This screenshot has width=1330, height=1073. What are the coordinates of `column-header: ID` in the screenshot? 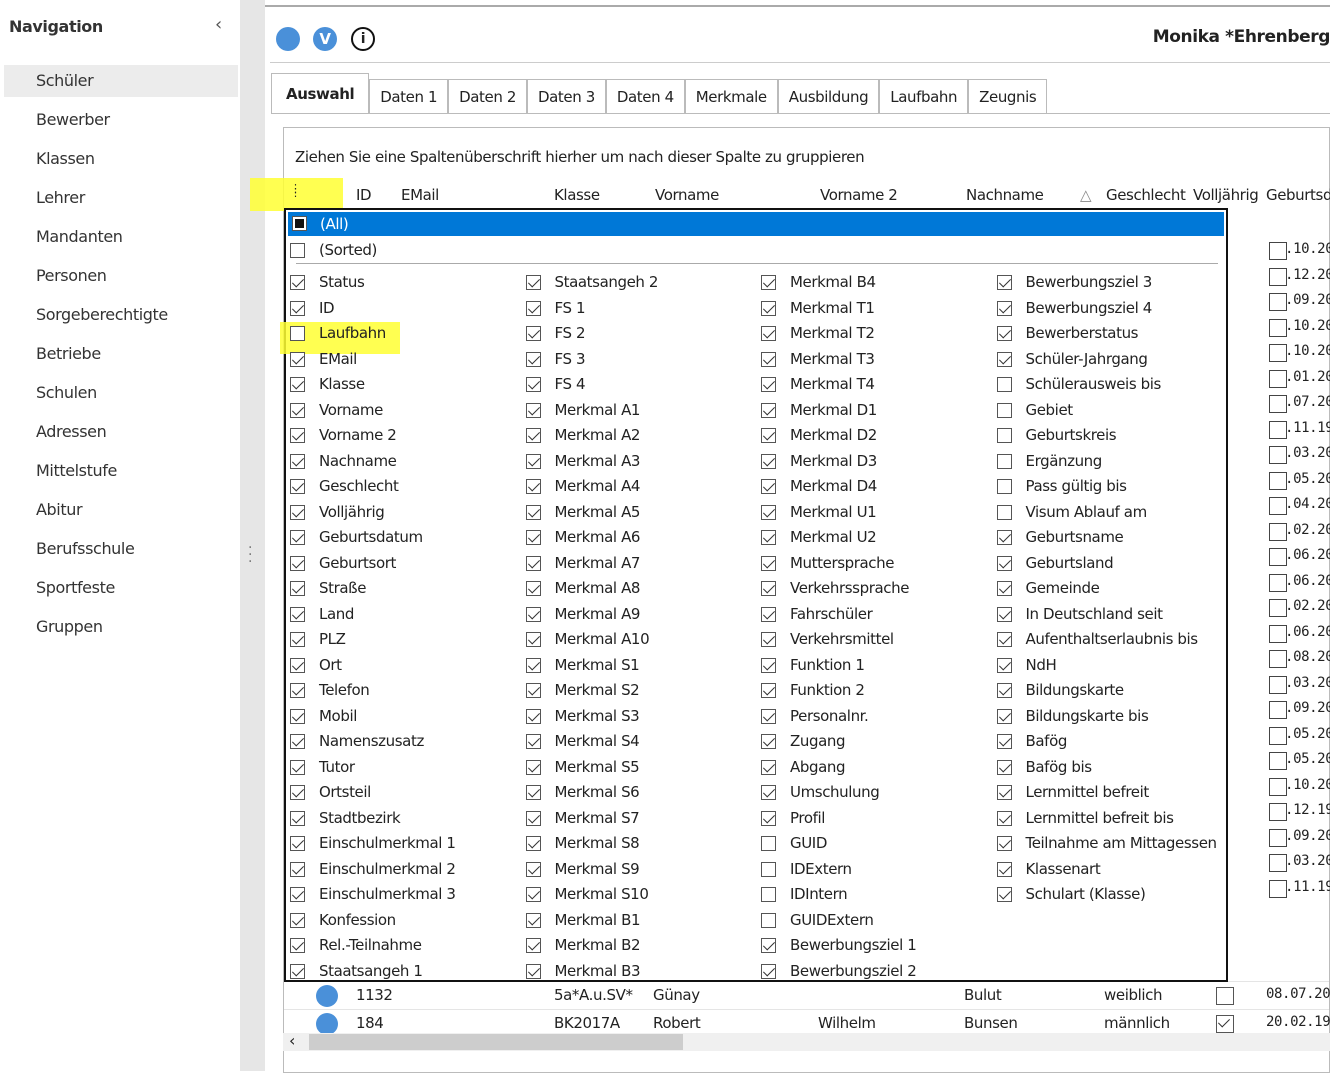 It's located at (364, 195).